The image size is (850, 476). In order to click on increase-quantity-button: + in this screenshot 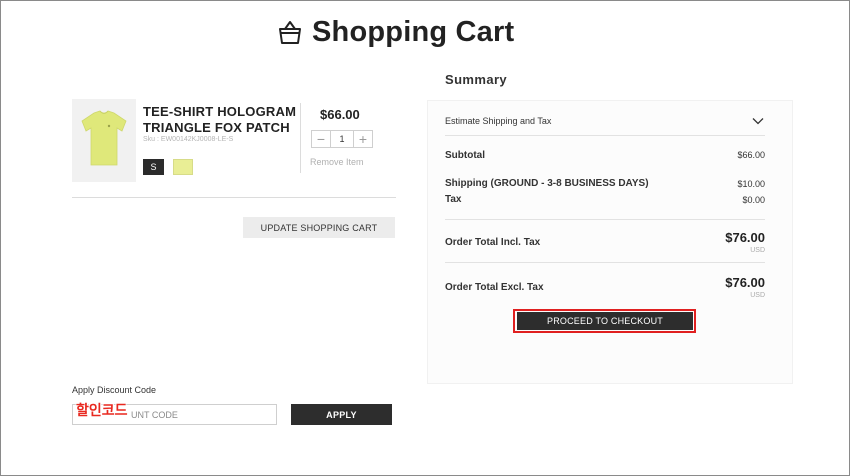, I will do `click(363, 139)`.